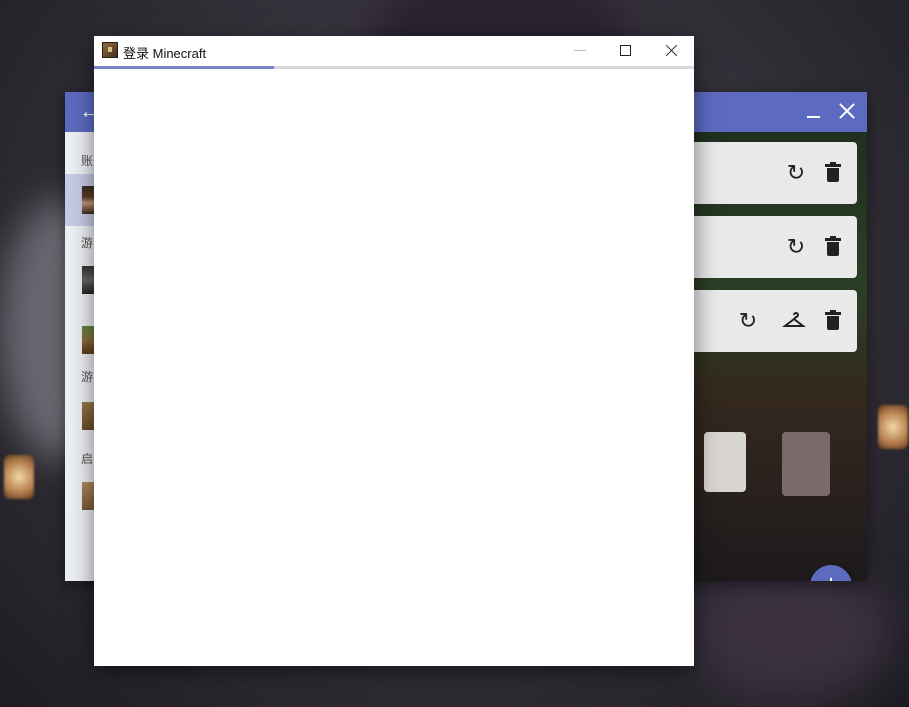 The width and height of the screenshot is (909, 707). I want to click on sidebar-item-account, so click(79, 200).